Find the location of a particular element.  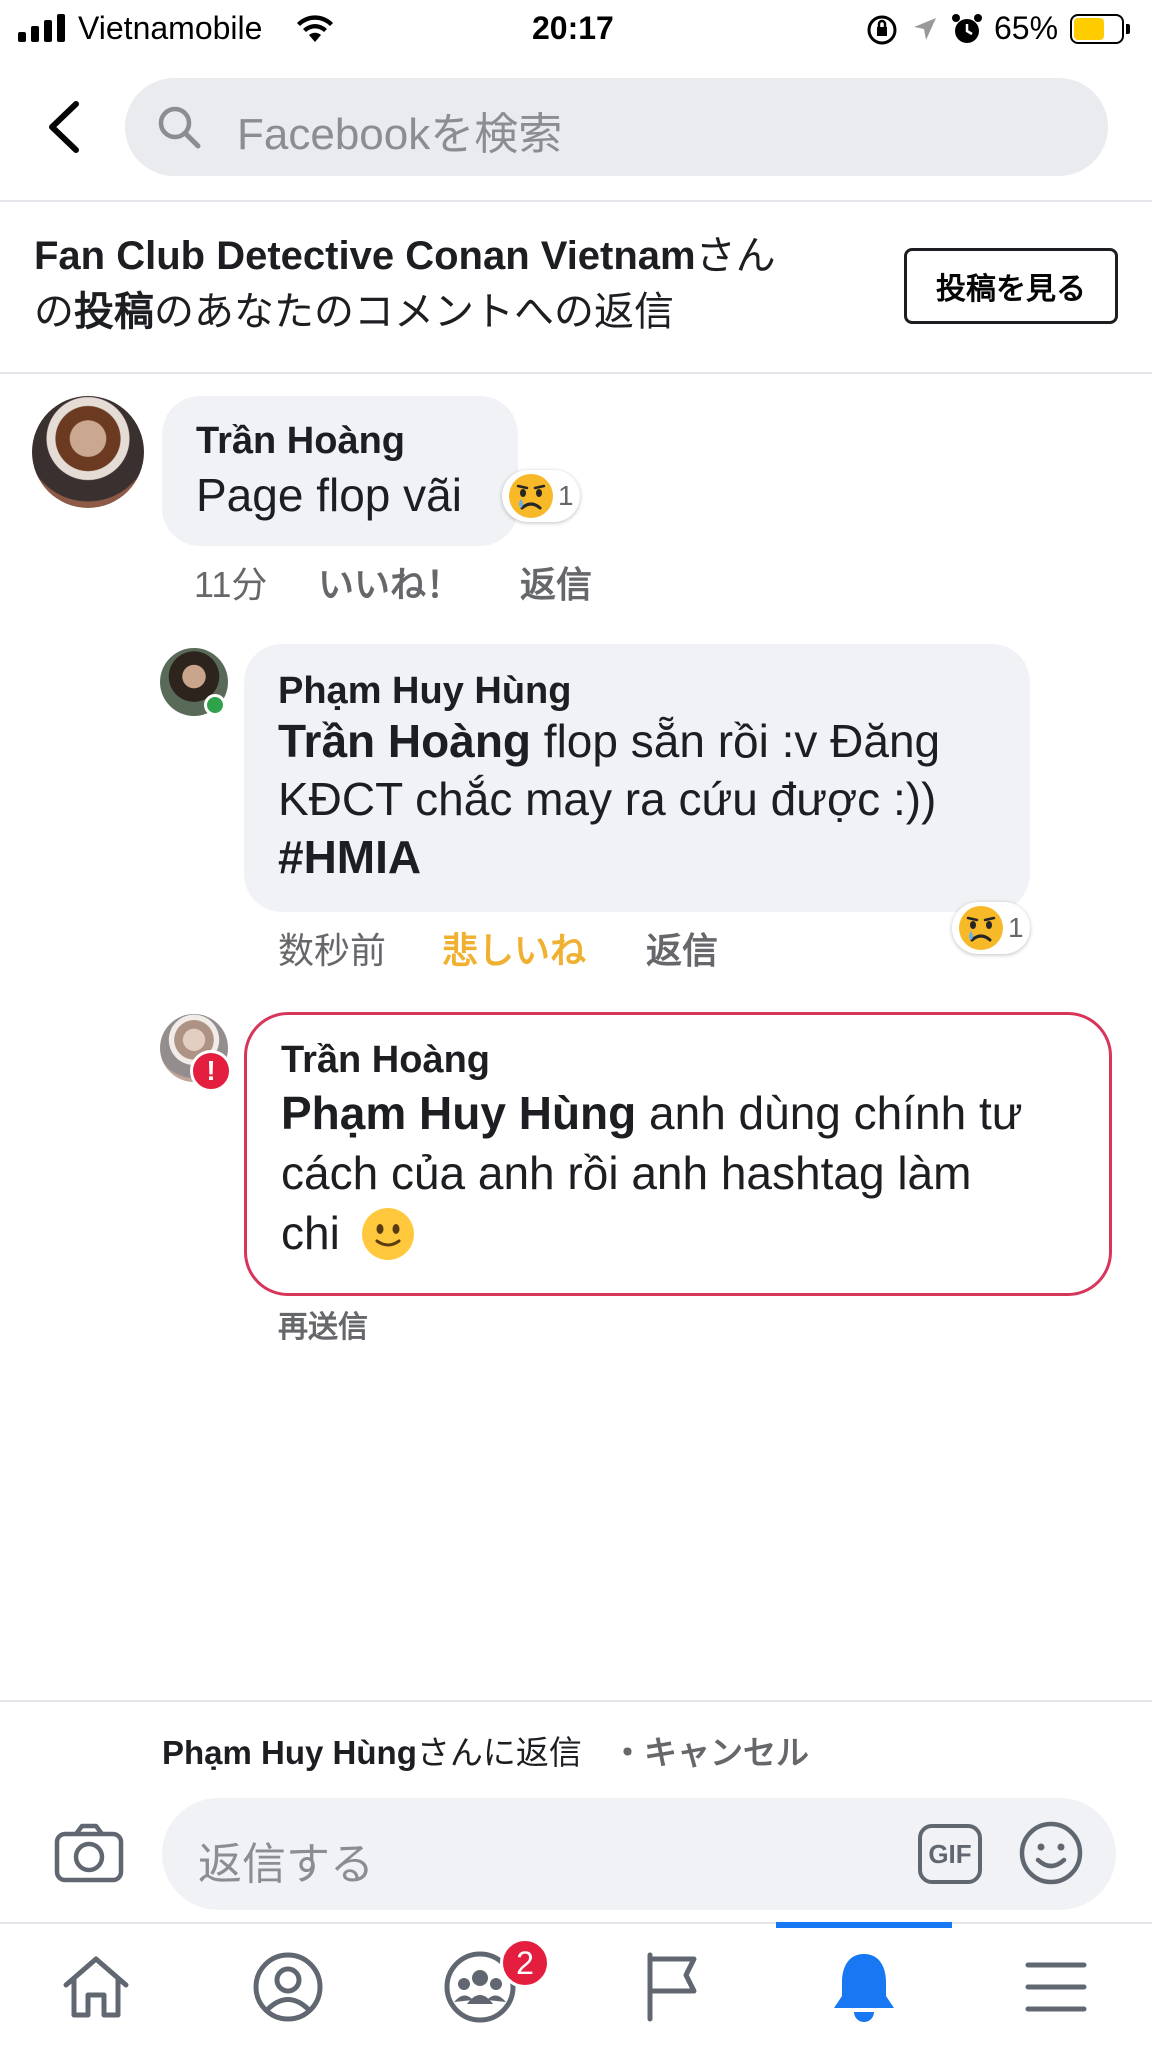

tab-home is located at coordinates (96, 1987).